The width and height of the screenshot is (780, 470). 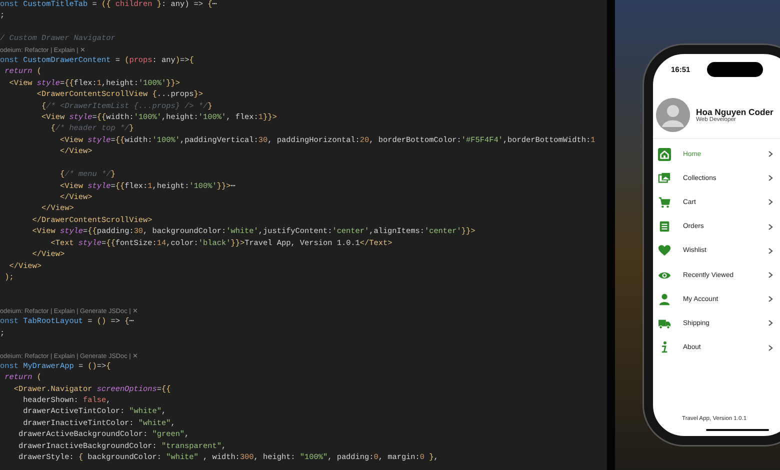 I want to click on home-indicator, so click(x=737, y=429).